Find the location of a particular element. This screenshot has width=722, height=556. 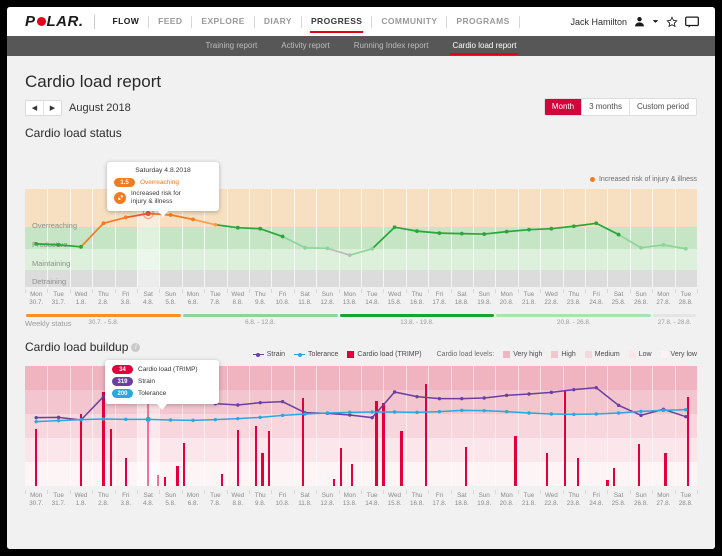

previous-month-button: ◀ is located at coordinates (34, 108).